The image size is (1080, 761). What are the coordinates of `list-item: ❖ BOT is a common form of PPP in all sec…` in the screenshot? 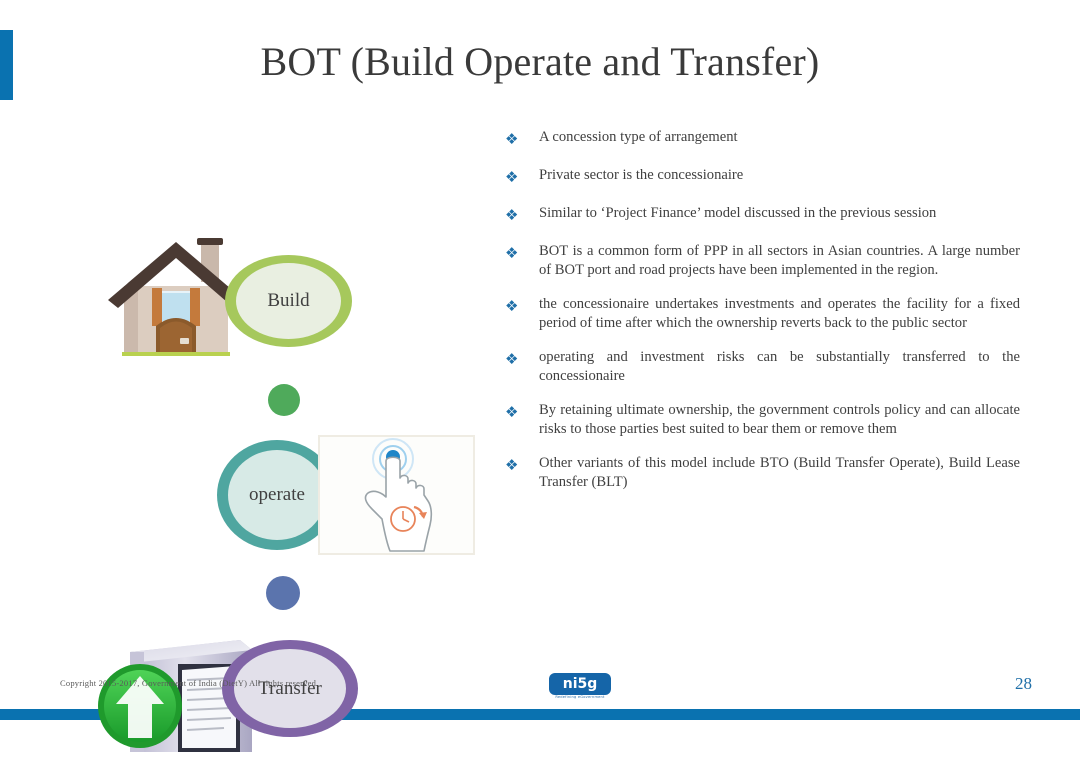 It's located at (762, 260).